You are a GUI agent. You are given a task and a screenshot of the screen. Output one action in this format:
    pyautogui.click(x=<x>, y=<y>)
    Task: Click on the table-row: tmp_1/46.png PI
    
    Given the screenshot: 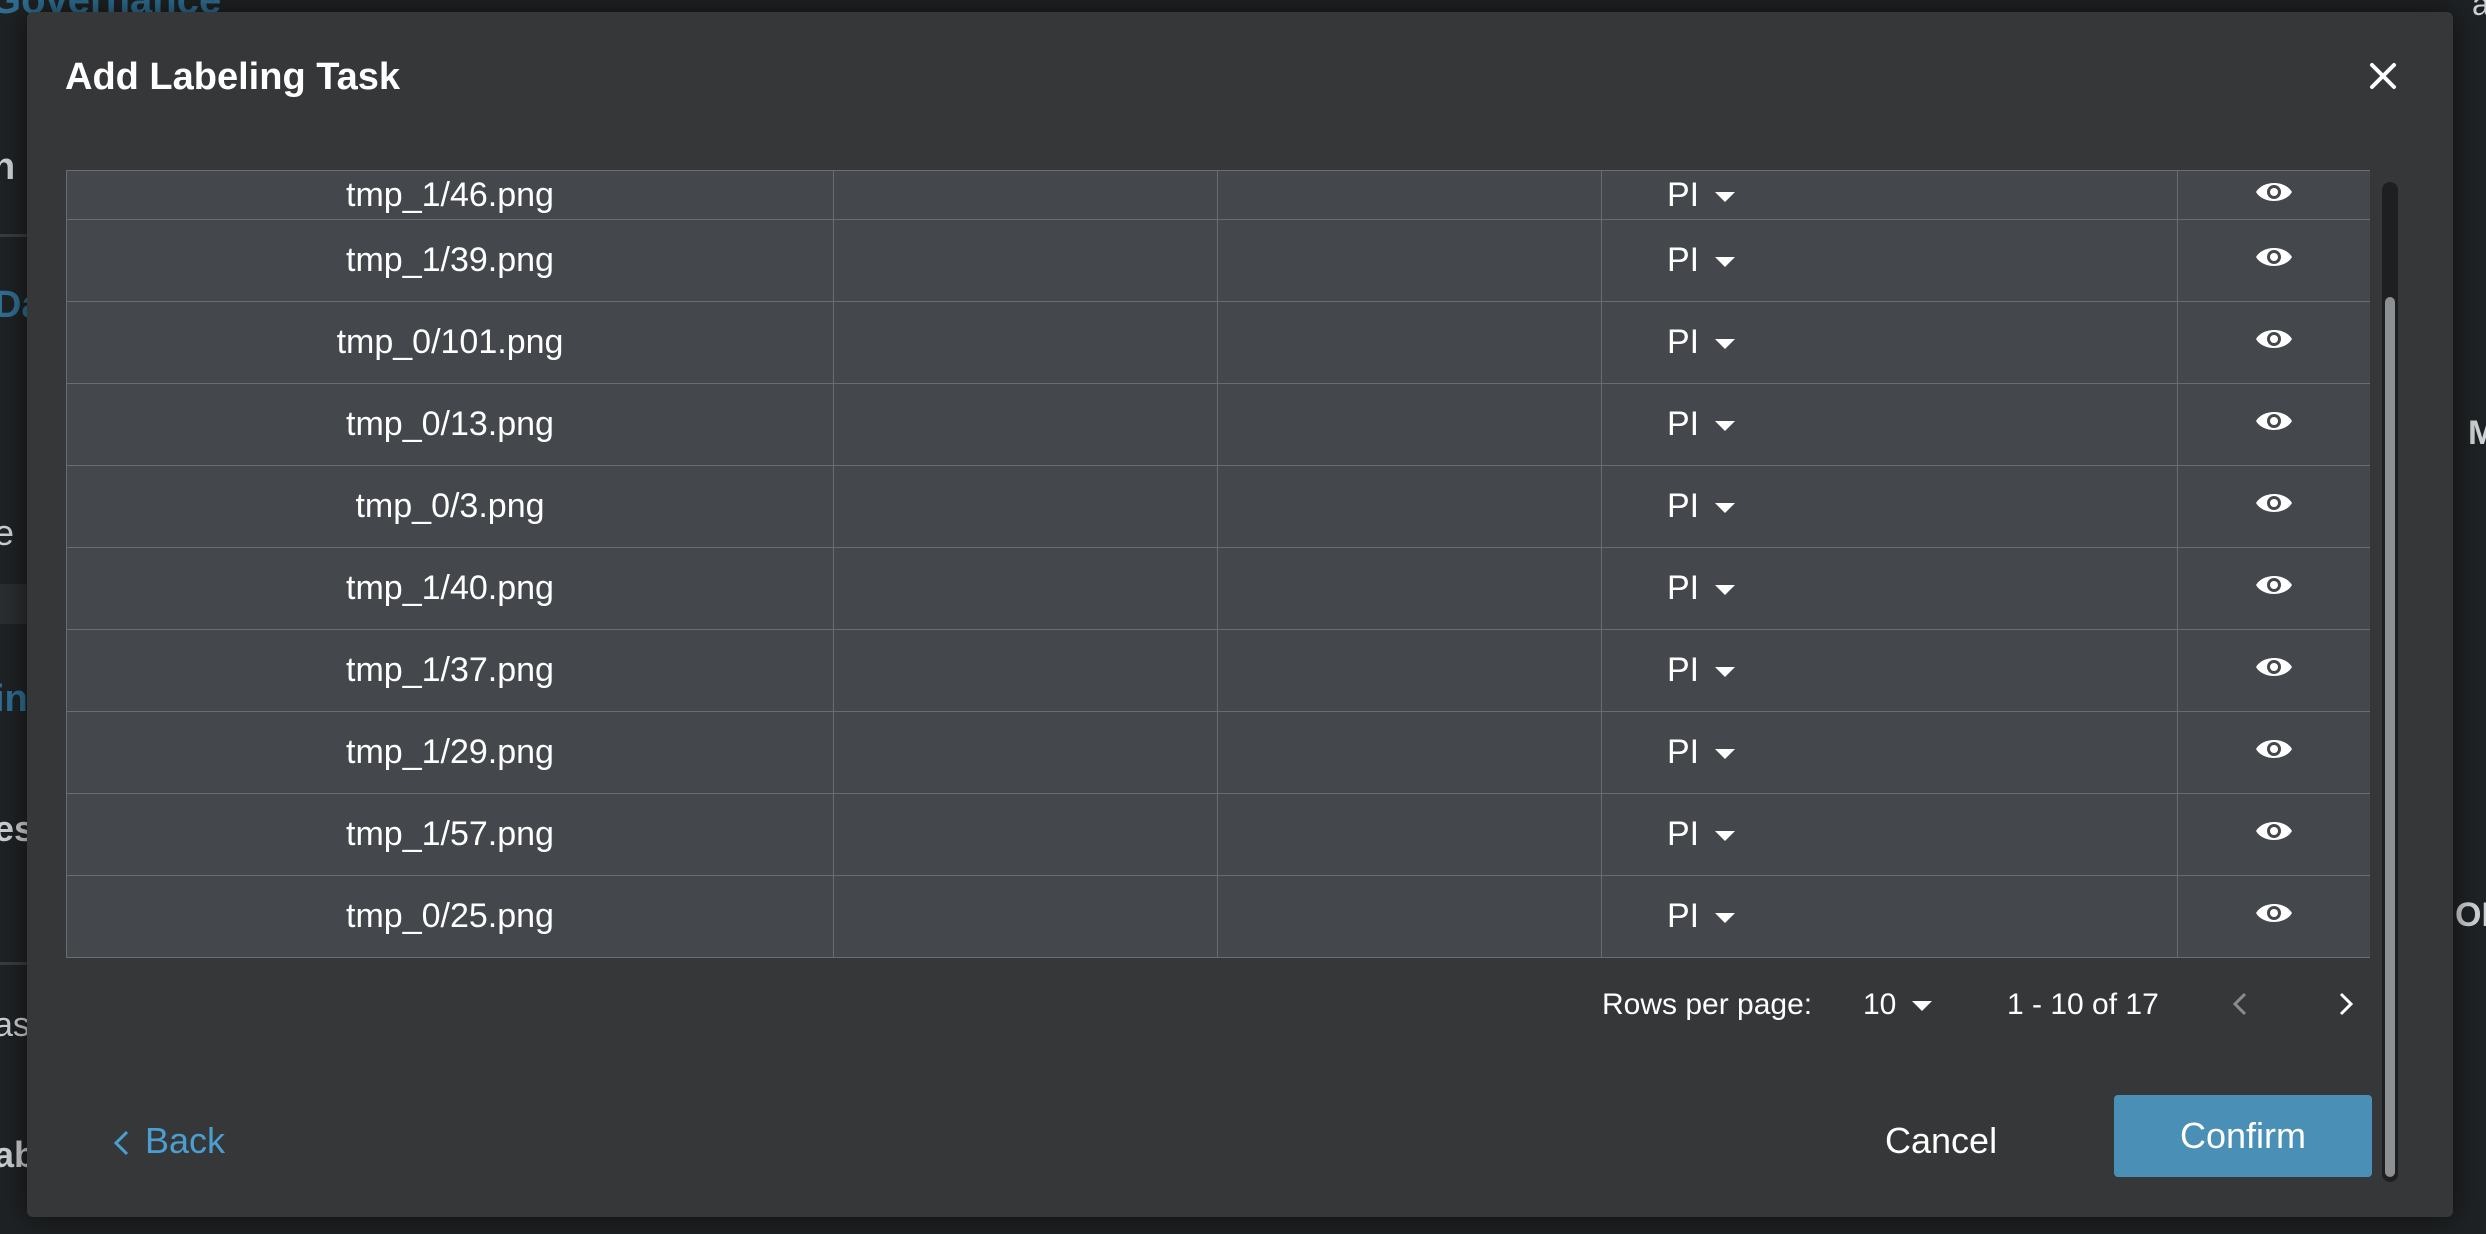 What is the action you would take?
    pyautogui.click(x=1218, y=195)
    